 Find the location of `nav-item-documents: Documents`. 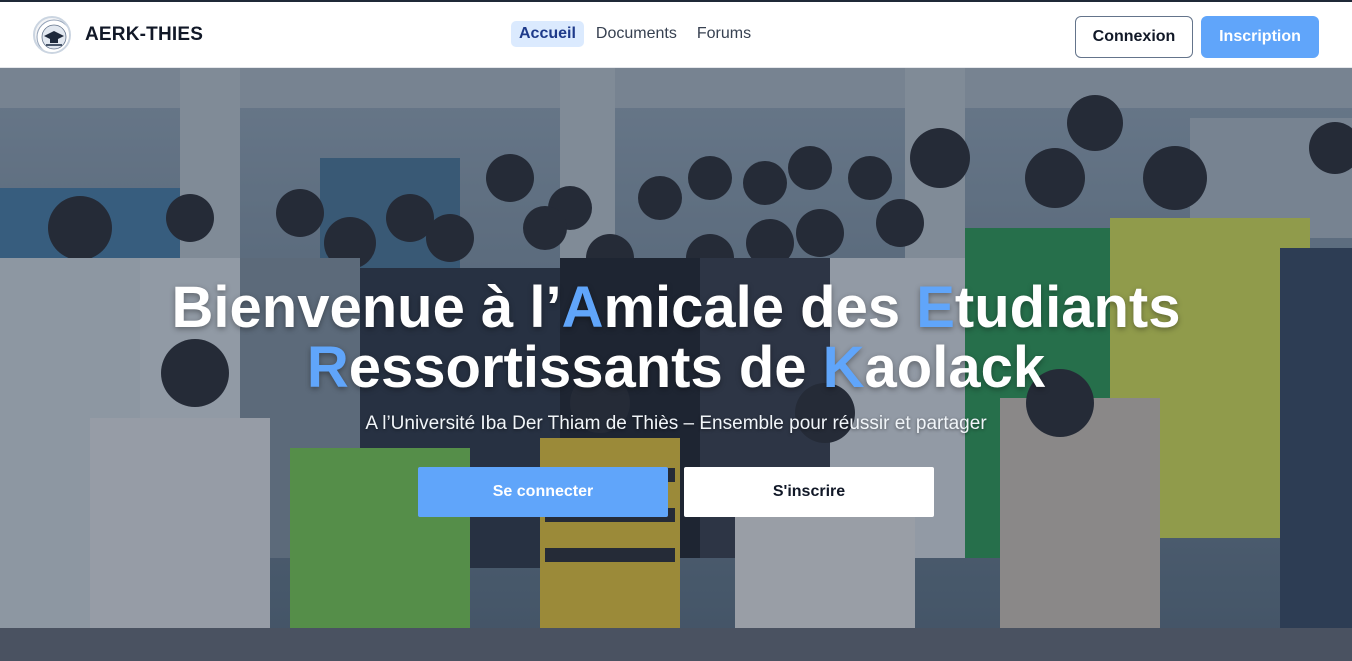

nav-item-documents: Documents is located at coordinates (636, 34).